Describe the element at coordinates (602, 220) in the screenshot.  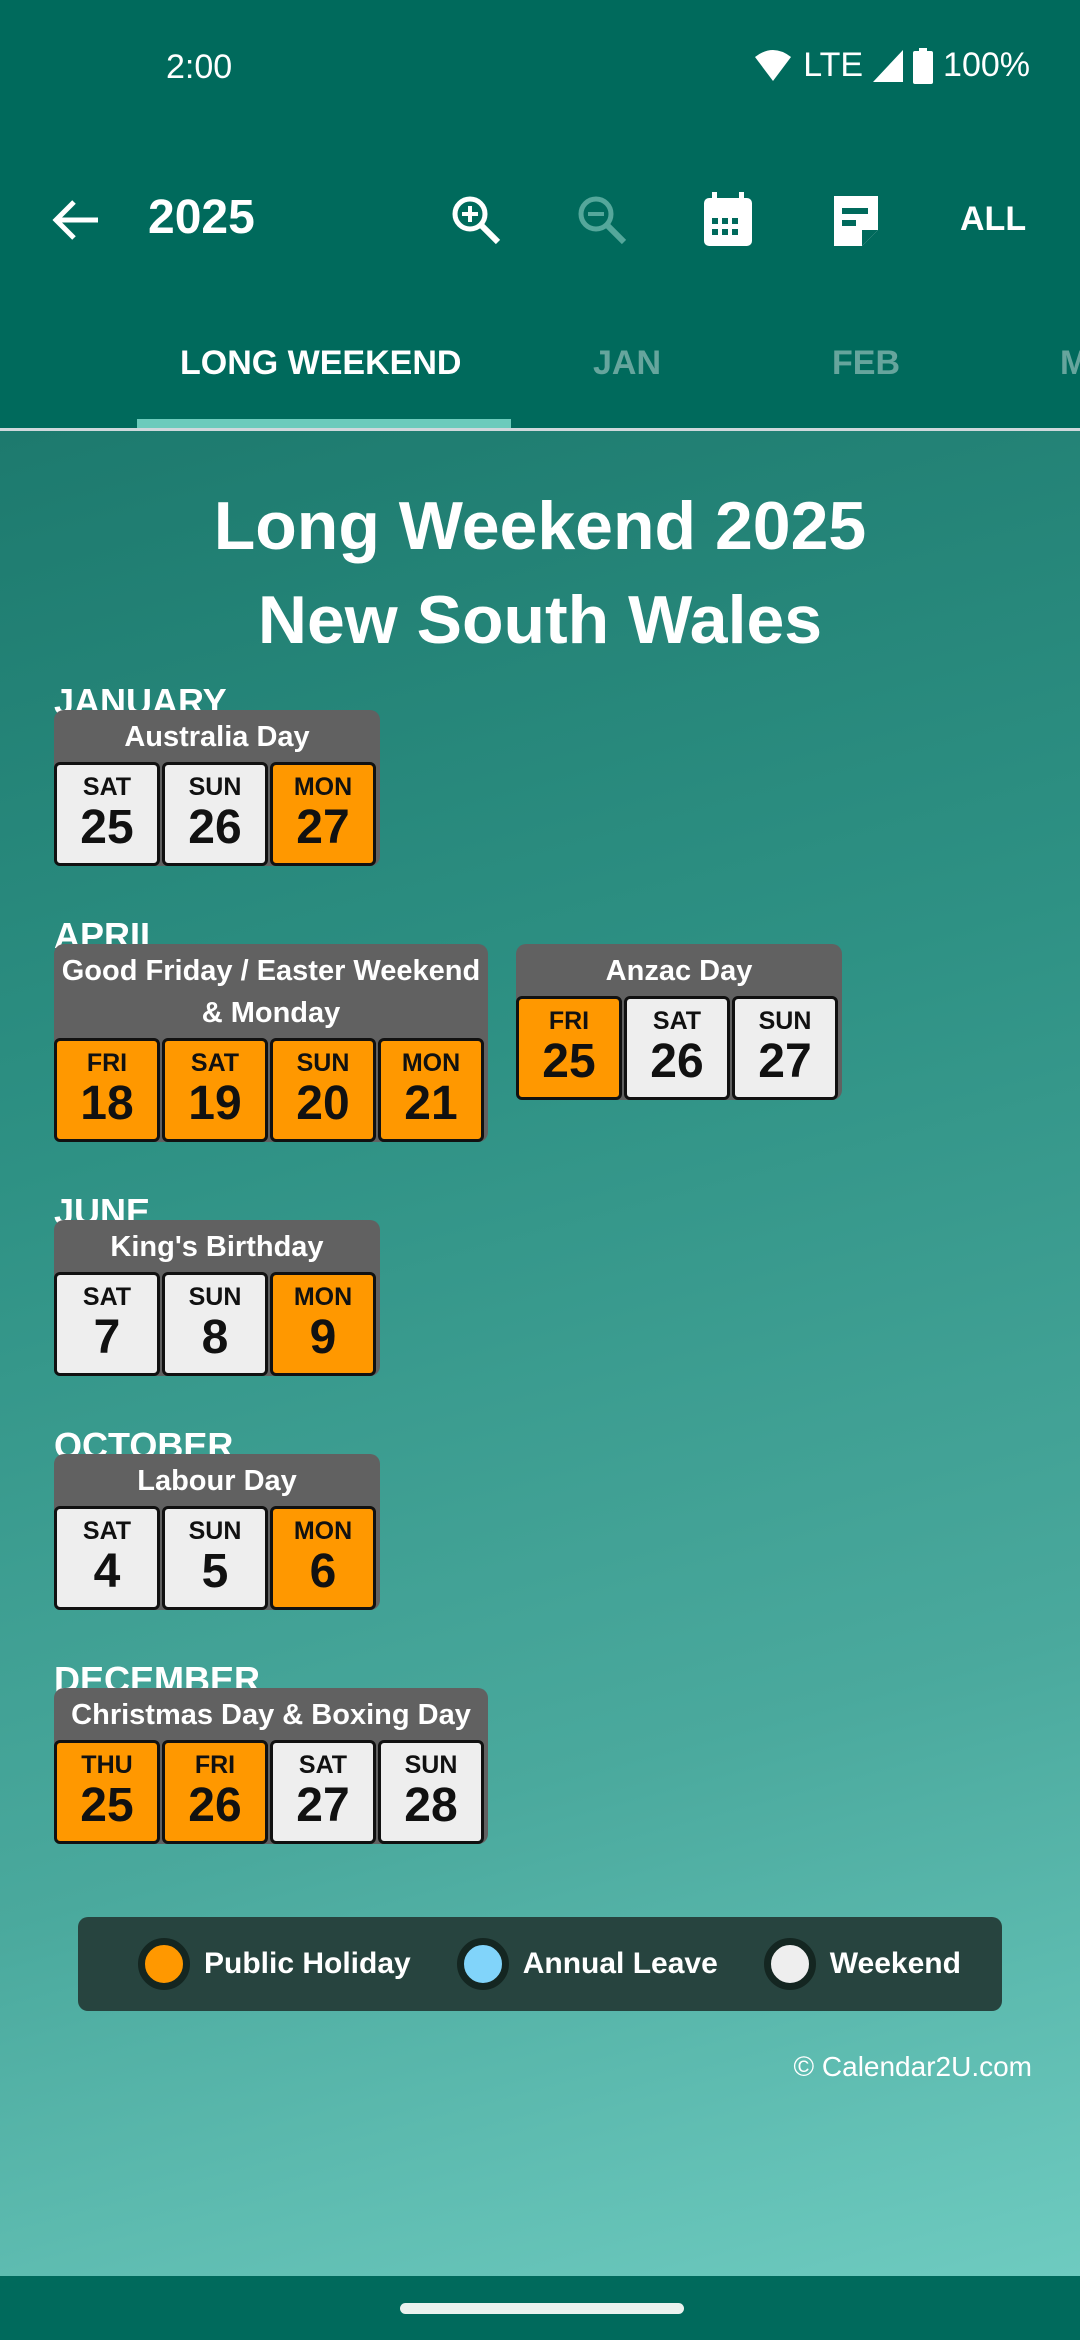
I see `zoom-out-icon` at that location.